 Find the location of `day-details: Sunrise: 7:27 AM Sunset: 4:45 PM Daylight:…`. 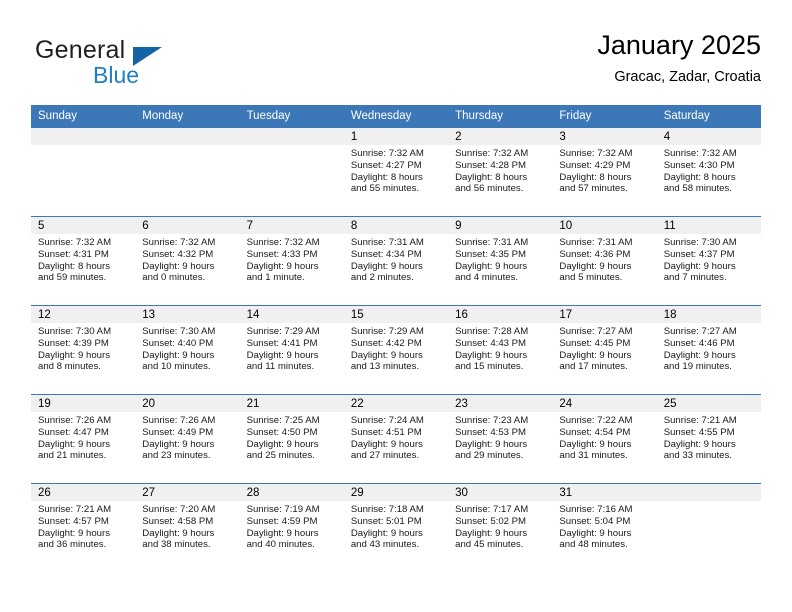

day-details: Sunrise: 7:27 AM Sunset: 4:45 PM Daylight:… is located at coordinates (604, 348).